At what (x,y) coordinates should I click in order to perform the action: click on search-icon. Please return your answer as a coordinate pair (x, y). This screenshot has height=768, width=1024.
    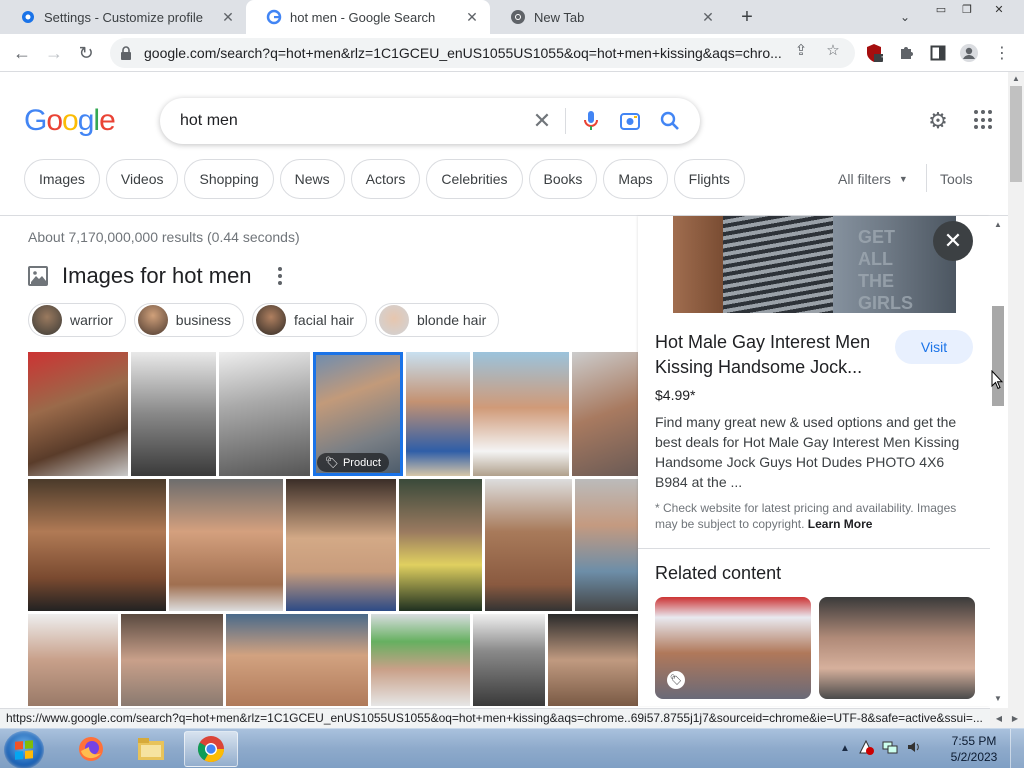
    Looking at the image, I should click on (670, 121).